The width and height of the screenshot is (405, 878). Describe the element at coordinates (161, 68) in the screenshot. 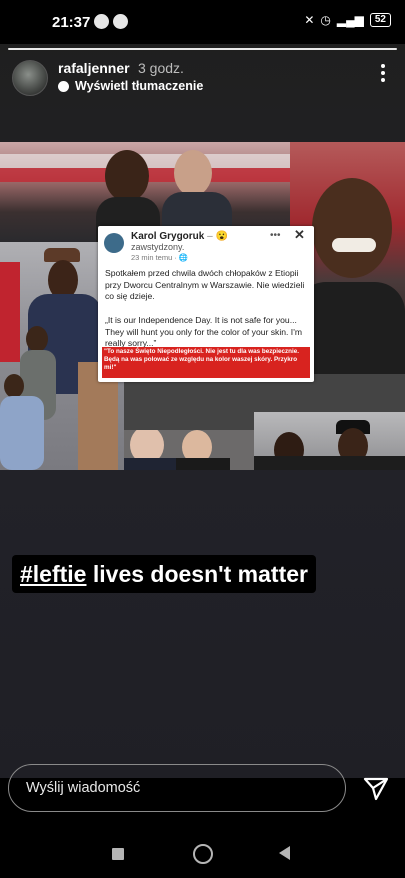

I see `post-time: 3 godz.` at that location.